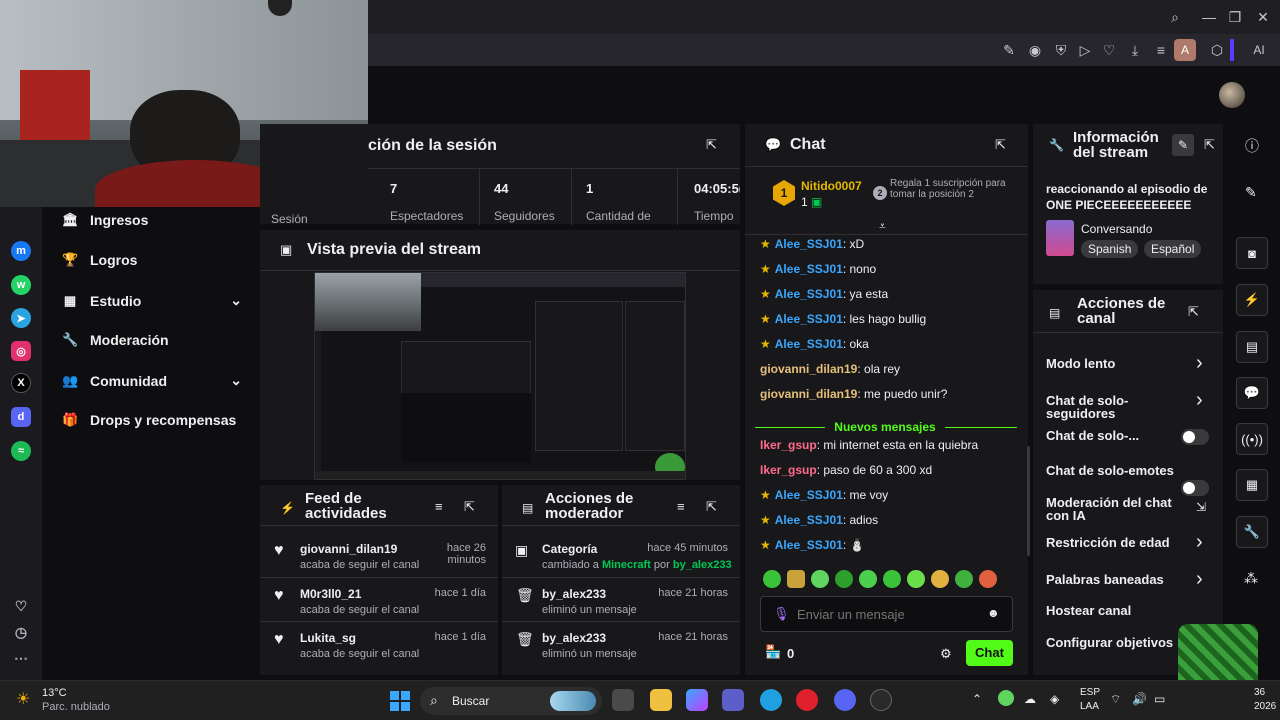  I want to click on file-explorer-icon, so click(661, 700).